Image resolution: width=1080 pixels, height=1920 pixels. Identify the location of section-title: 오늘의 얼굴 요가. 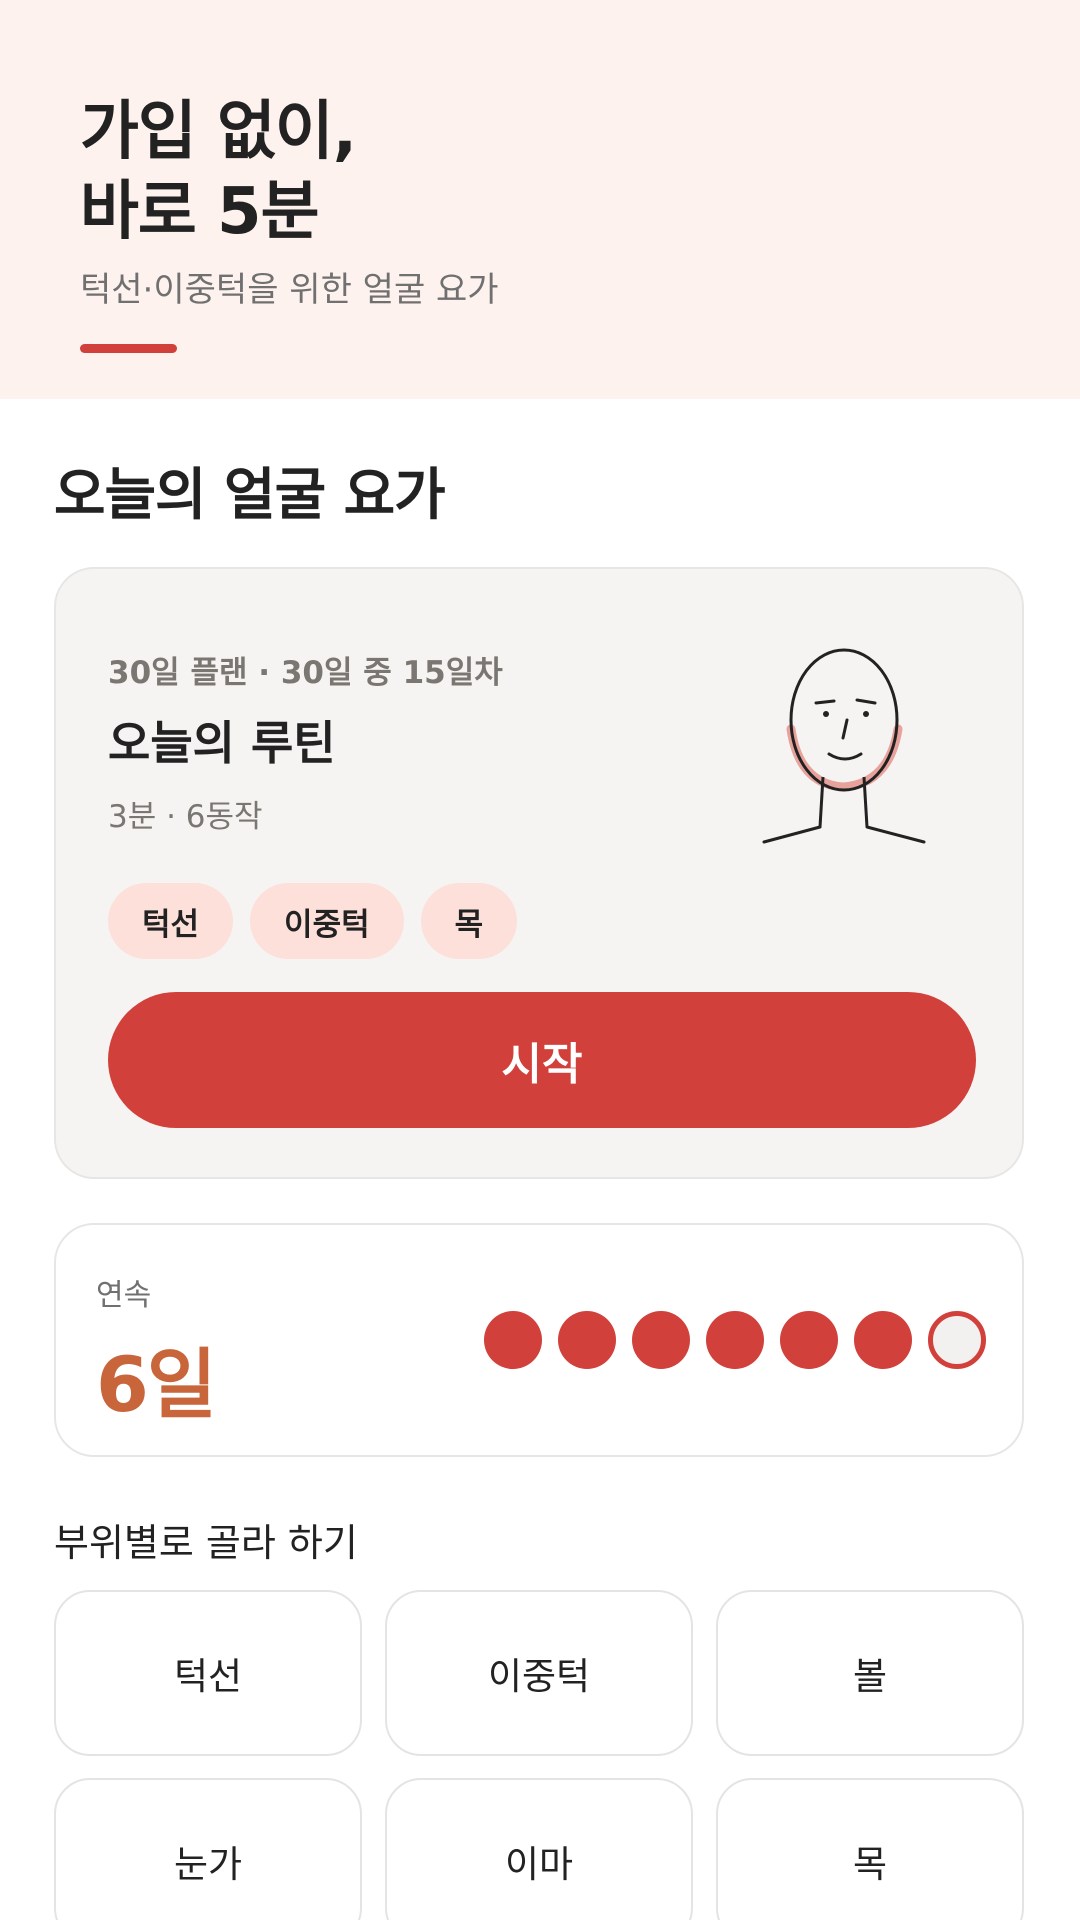
(250, 495).